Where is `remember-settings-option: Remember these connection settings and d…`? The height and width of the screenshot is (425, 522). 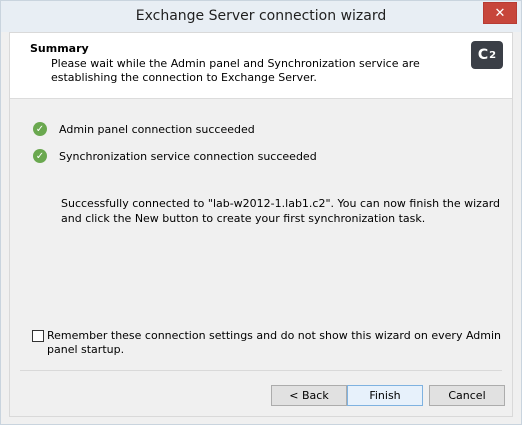 remember-settings-option: Remember these connection settings and d… is located at coordinates (267, 343).